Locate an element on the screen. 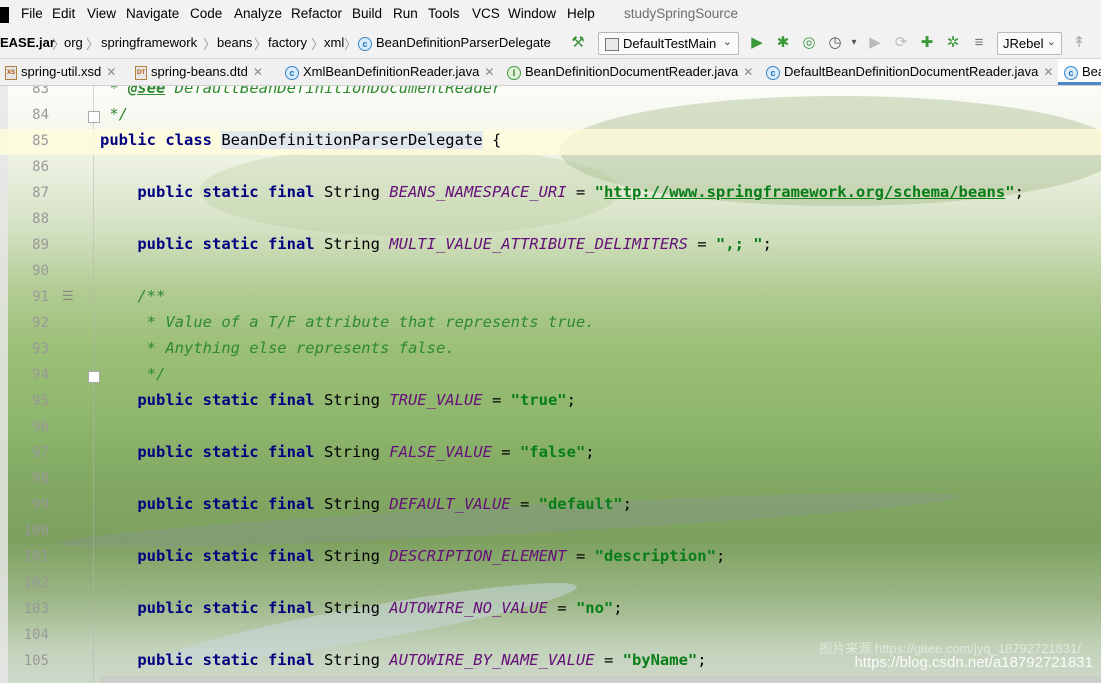 This screenshot has height=683, width=1101. coverage-icon: ◎ is located at coordinates (809, 43).